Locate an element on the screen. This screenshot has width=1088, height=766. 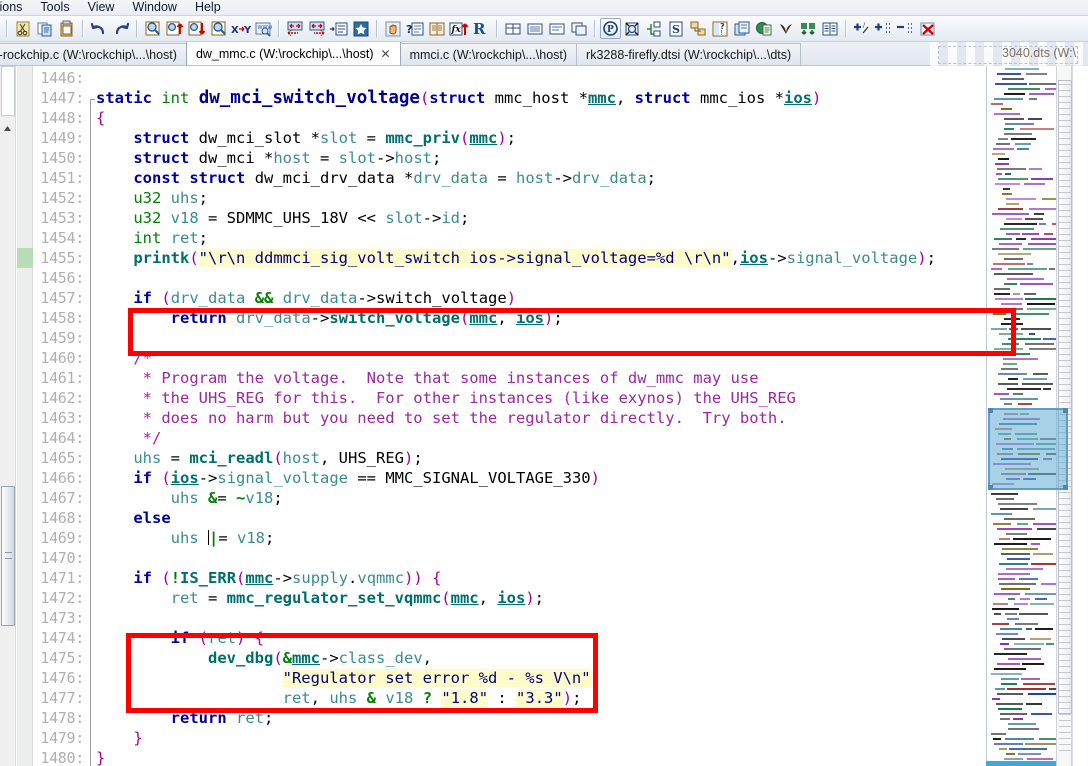
project-settings-icon is located at coordinates (632, 29).